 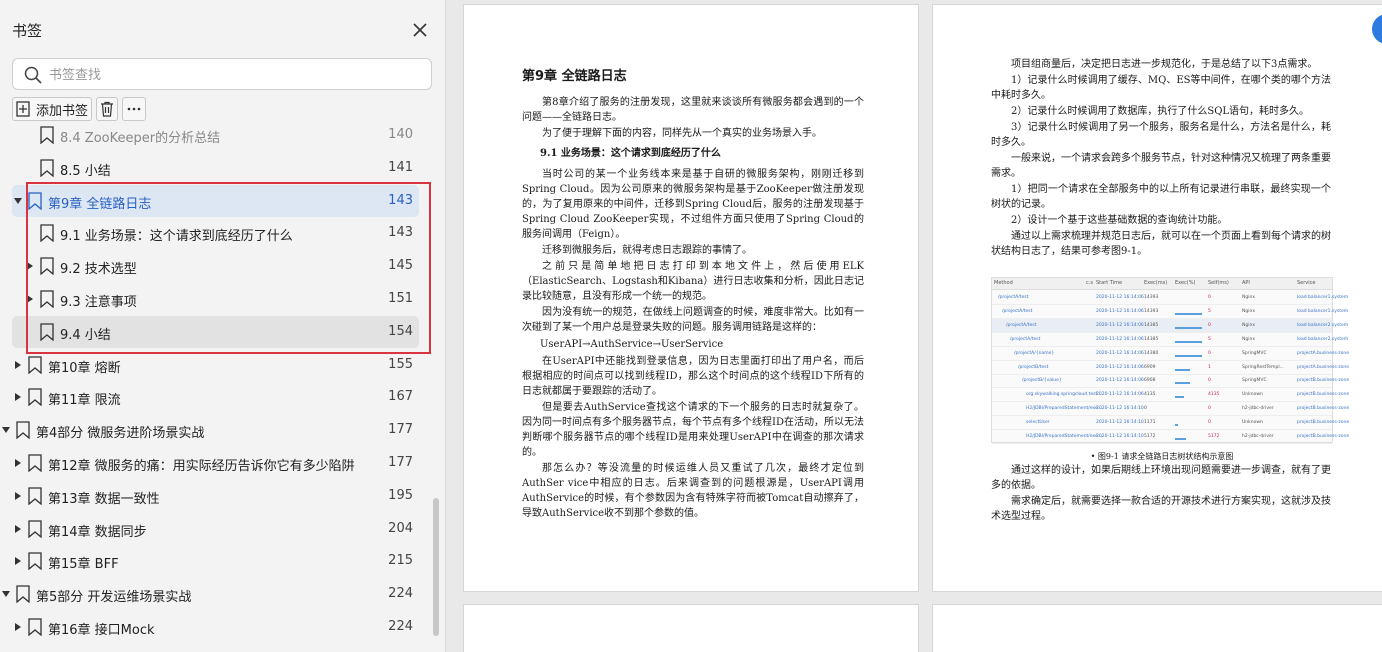 I want to click on bookmark-item: 第14章 数据同步 204, so click(x=215, y=529).